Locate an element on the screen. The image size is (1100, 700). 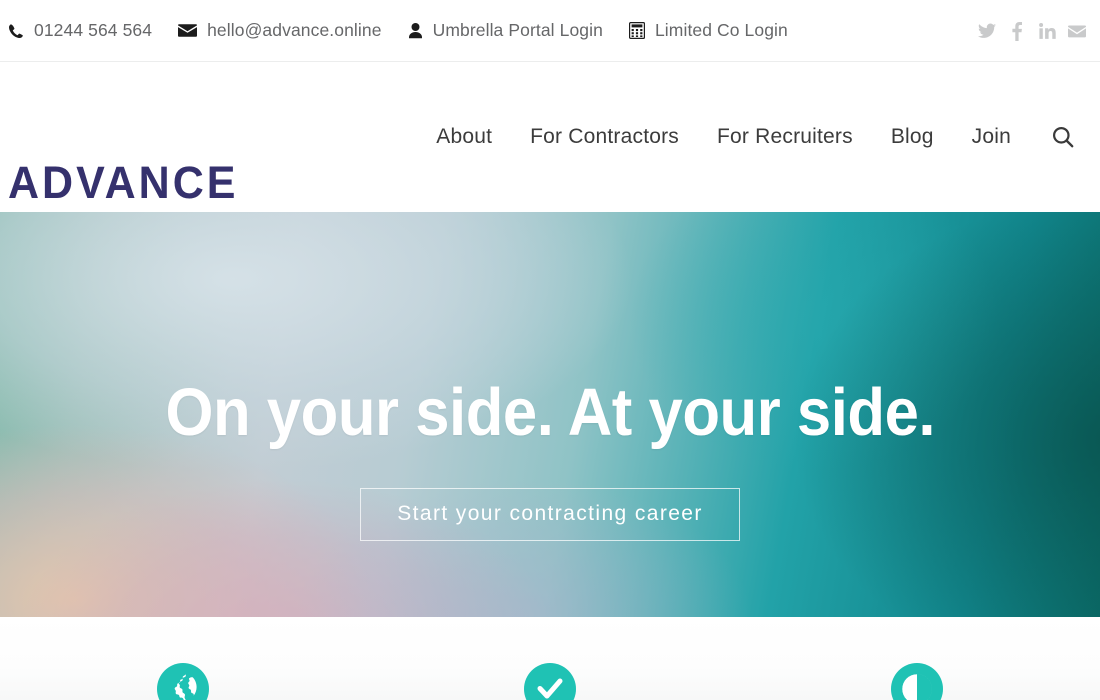
topbar-social-links is located at coordinates (1032, 31).